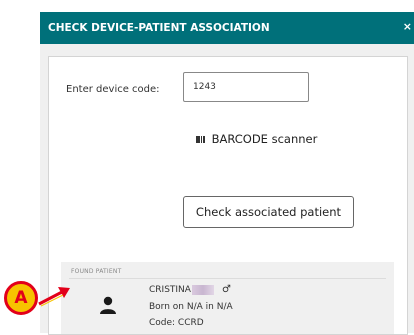  I want to click on callout-letter: A, so click(21, 298).